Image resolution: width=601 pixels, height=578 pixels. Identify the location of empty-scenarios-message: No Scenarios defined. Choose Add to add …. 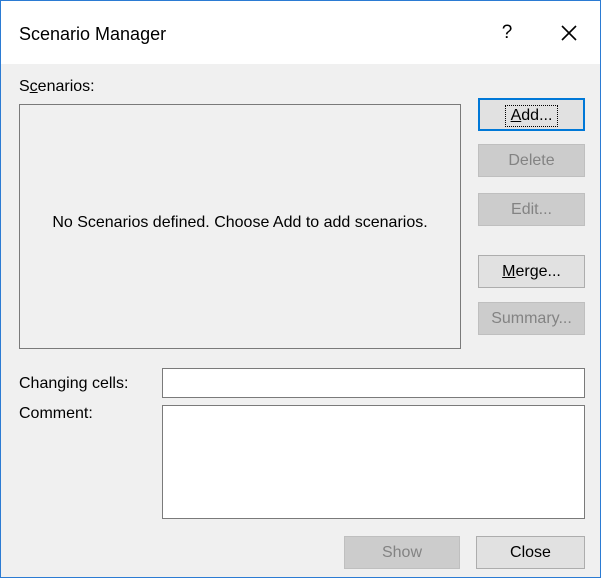
(240, 222).